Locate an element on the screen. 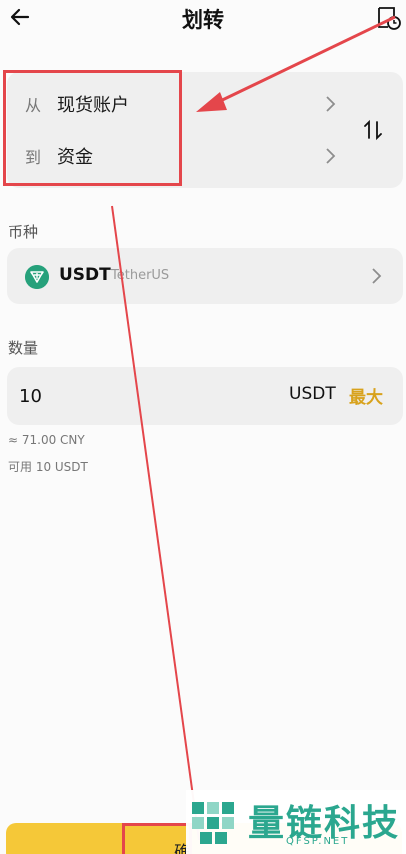 This screenshot has width=406, height=854. max-amount-button: 最大 is located at coordinates (366, 395).